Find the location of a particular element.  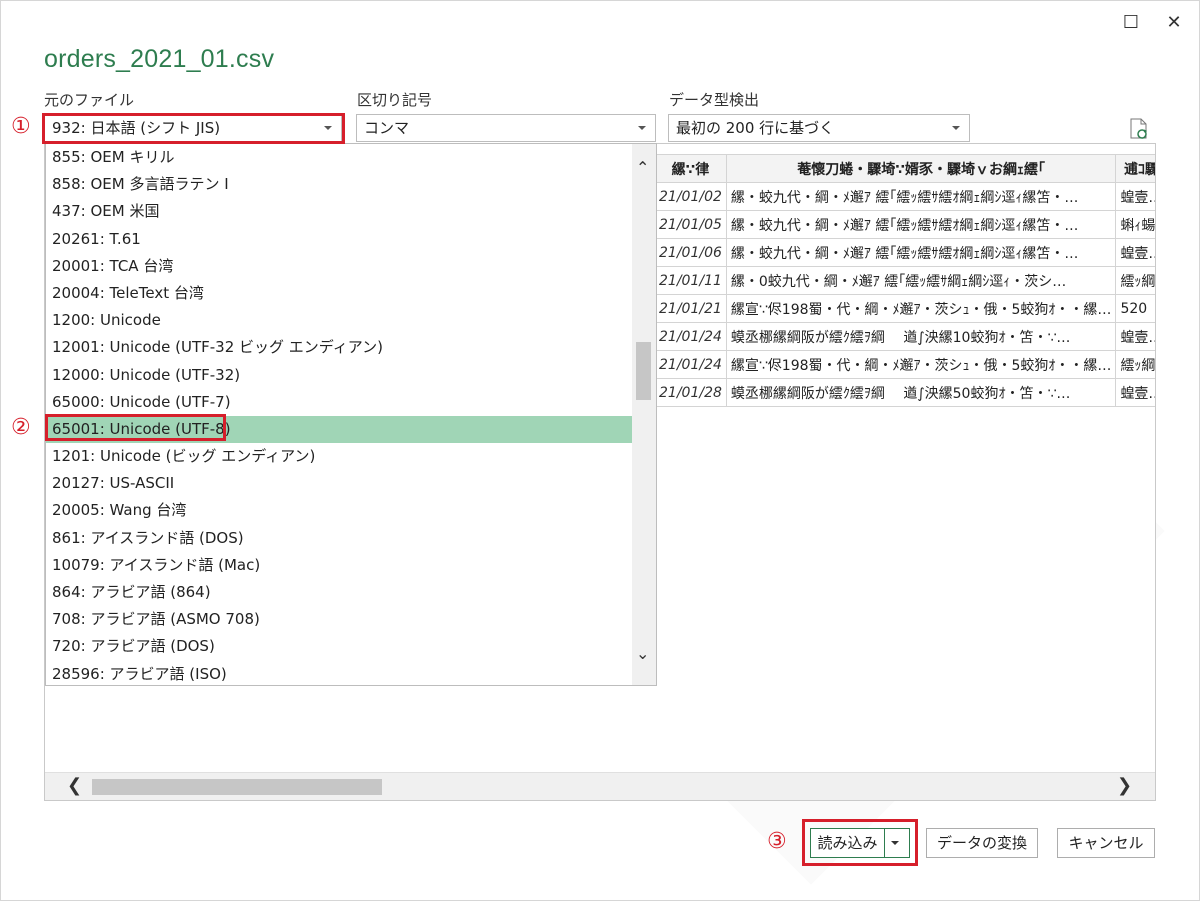

column-header: 縲∵律 is located at coordinates (691, 169).